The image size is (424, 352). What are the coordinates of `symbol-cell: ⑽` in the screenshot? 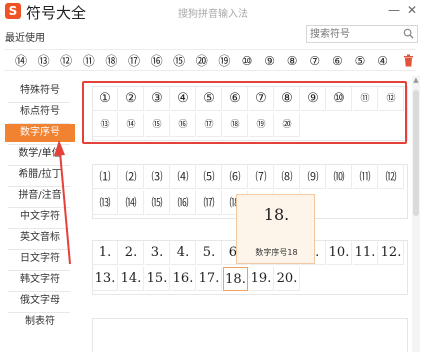 It's located at (339, 177).